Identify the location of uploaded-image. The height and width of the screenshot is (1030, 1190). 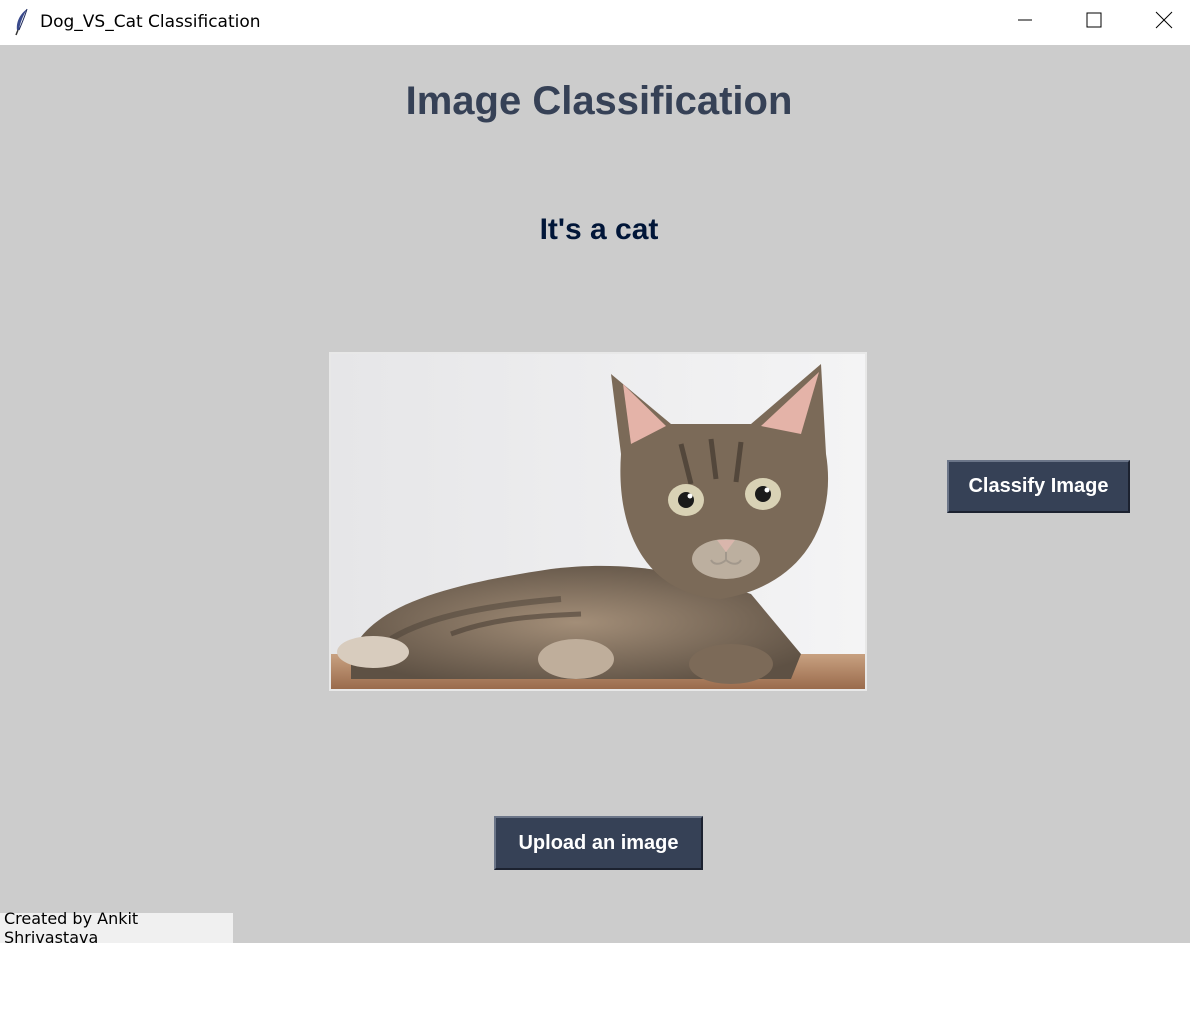
(598, 521).